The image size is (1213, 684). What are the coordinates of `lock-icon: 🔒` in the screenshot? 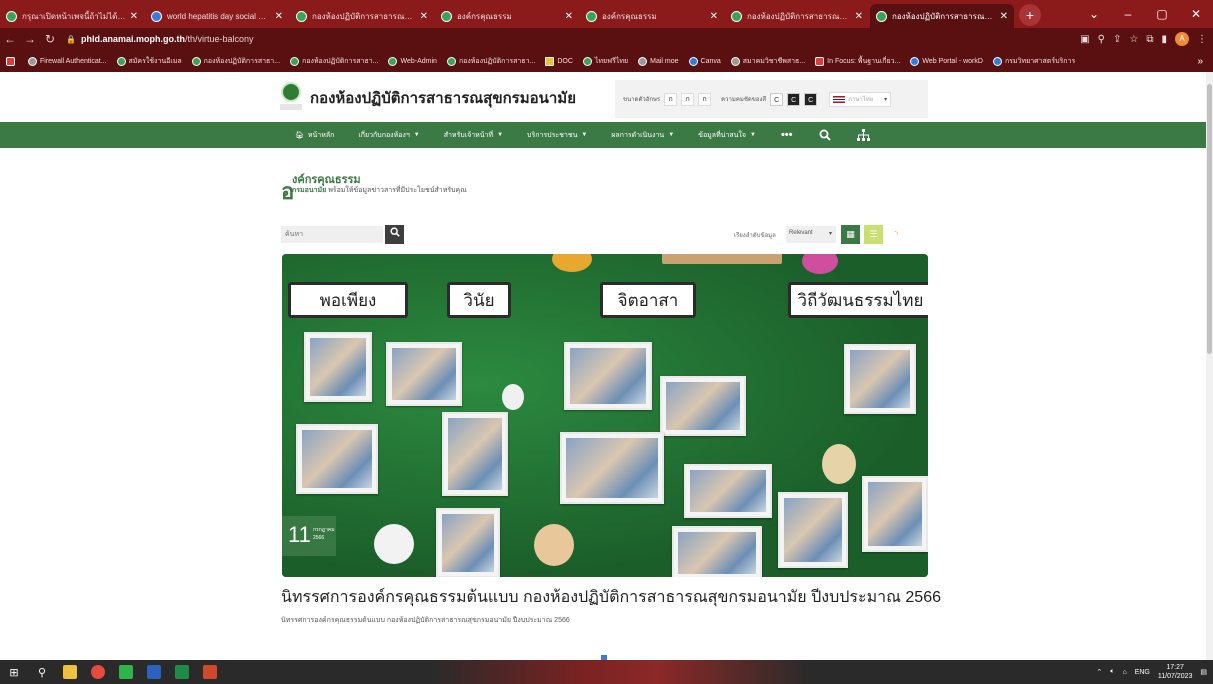 It's located at (71, 39).